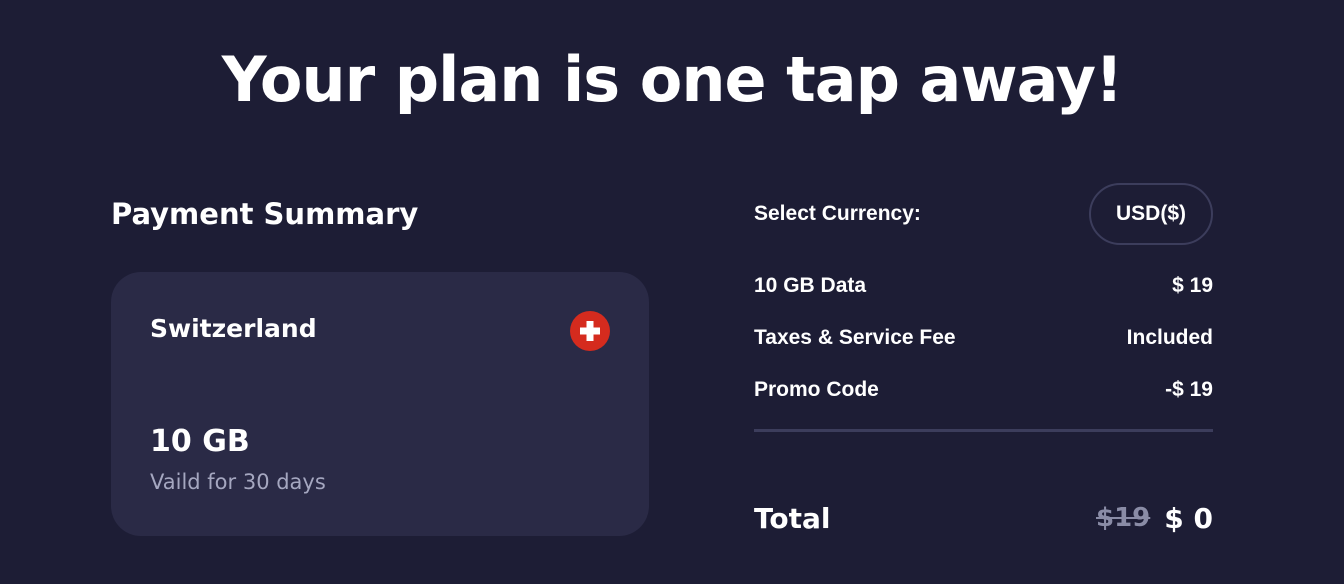 Image resolution: width=1344 pixels, height=584 pixels. I want to click on currency-label: Select Currency:, so click(837, 213).